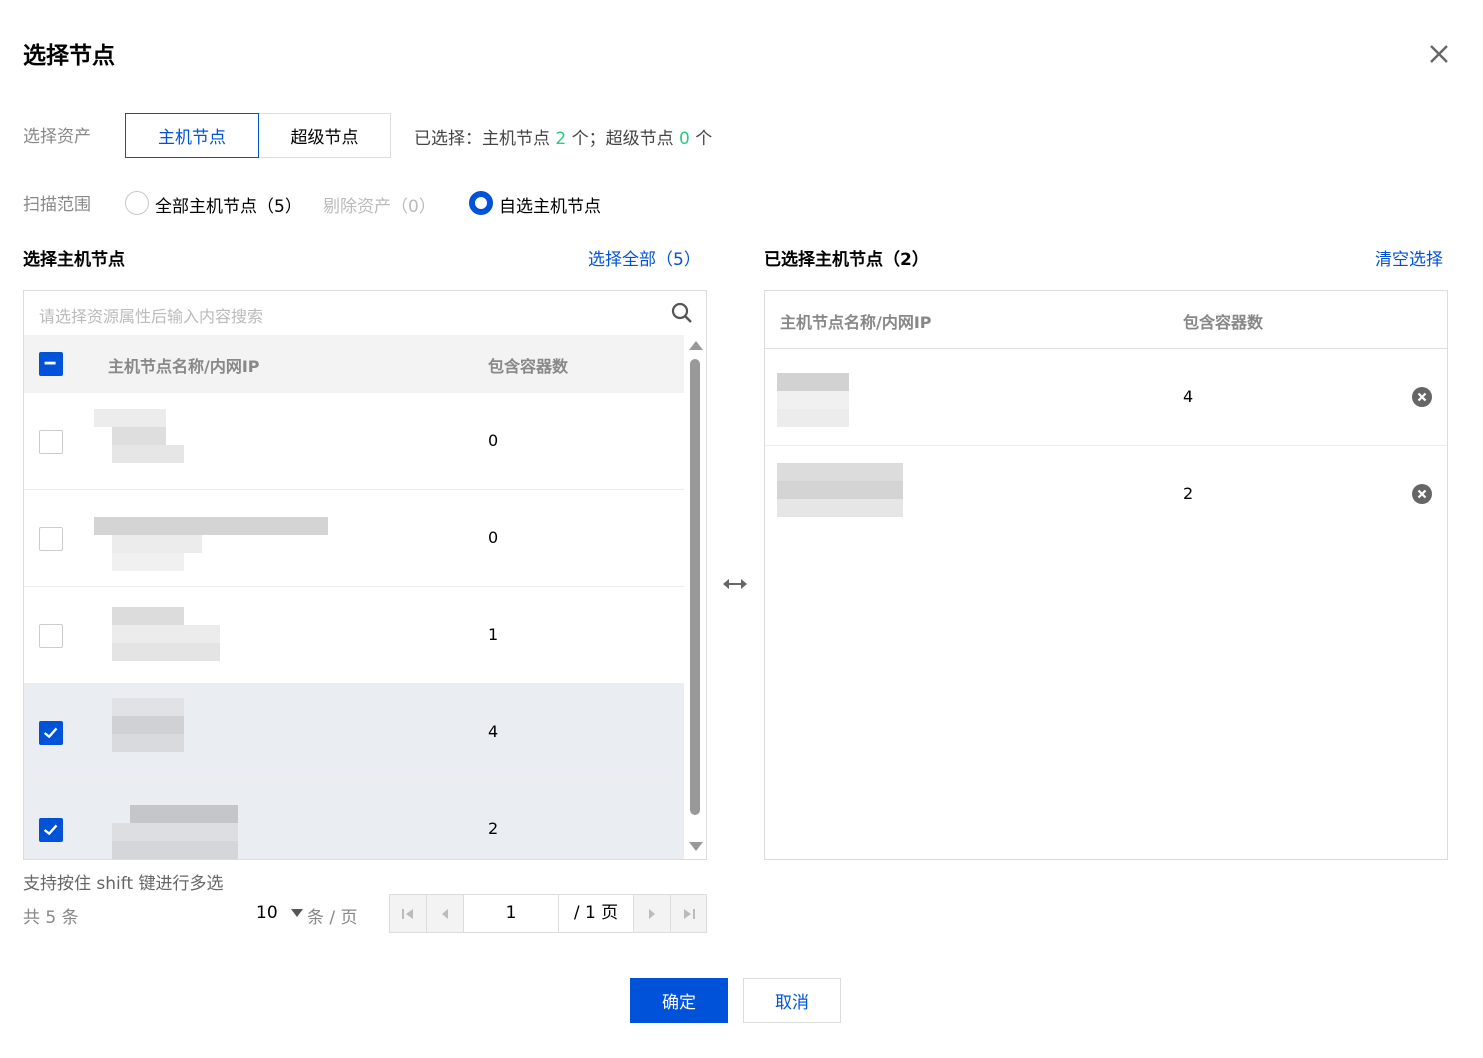 The height and width of the screenshot is (1058, 1483). I want to click on radio-custom-hosts-label: 自选主机节点, so click(550, 204).